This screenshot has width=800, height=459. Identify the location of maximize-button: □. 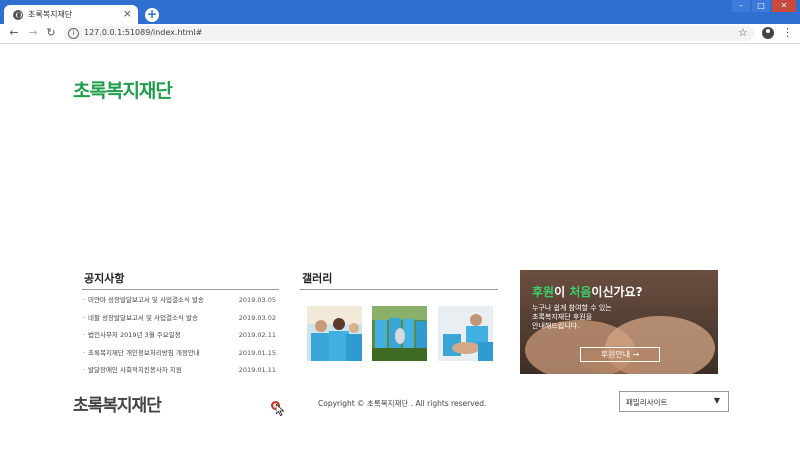
(761, 6).